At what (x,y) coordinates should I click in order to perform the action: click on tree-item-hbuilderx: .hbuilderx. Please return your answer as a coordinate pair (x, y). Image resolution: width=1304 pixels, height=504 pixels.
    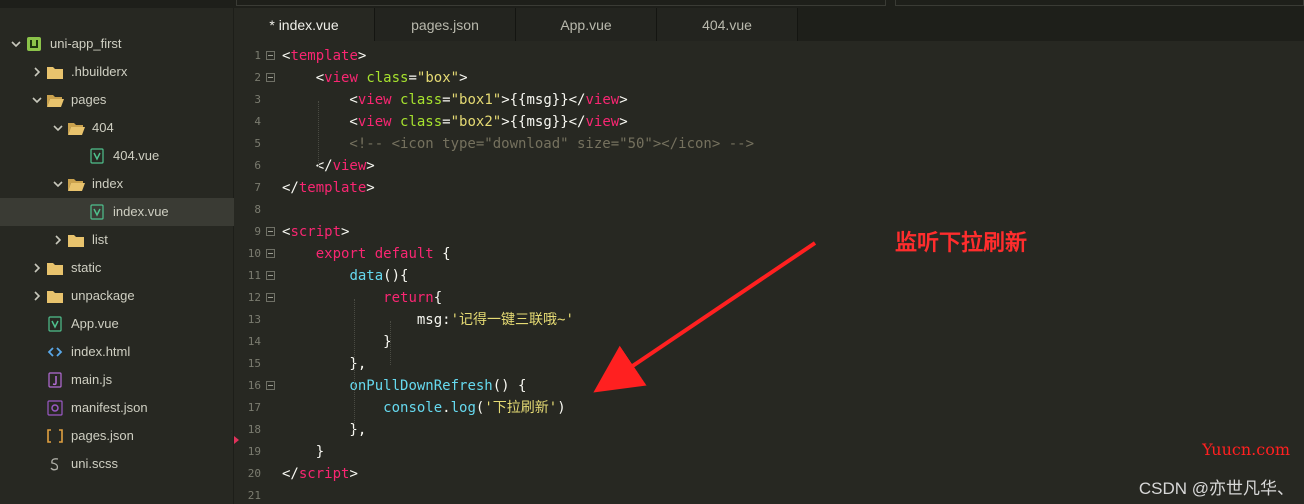
    Looking at the image, I should click on (117, 72).